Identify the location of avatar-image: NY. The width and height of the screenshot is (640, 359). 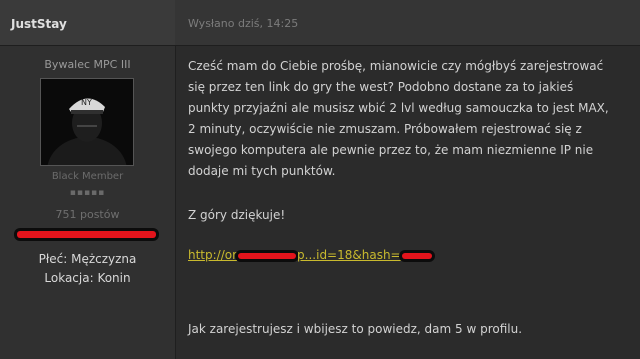
(87, 122).